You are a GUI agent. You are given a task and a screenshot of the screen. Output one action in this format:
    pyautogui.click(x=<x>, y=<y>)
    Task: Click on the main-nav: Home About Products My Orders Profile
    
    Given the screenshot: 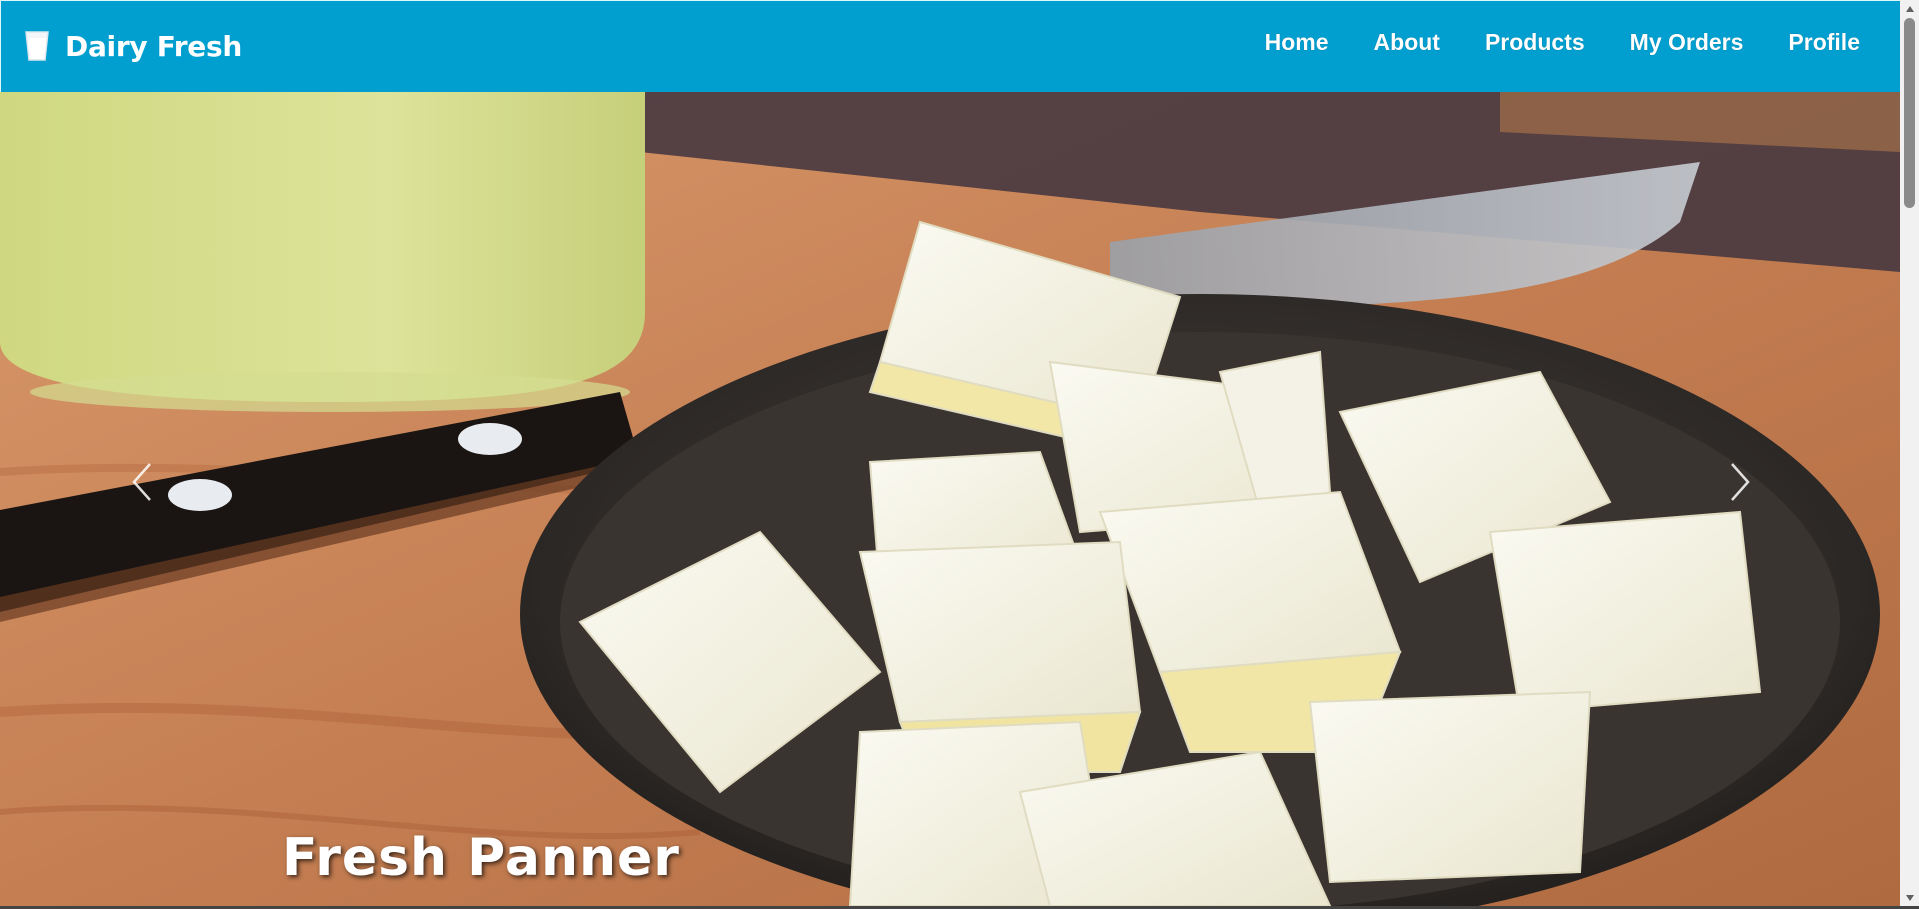 What is the action you would take?
    pyautogui.click(x=1540, y=42)
    